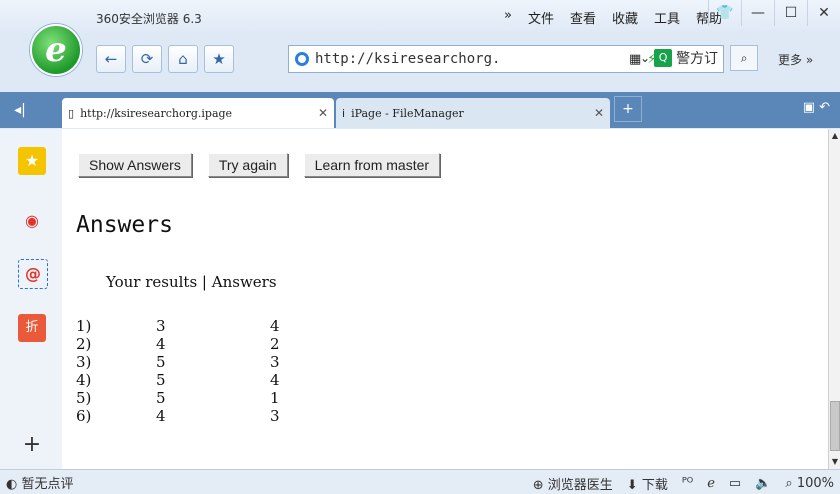 This screenshot has width=840, height=494. Describe the element at coordinates (33, 274) in the screenshot. I see `mail-icon: @` at that location.